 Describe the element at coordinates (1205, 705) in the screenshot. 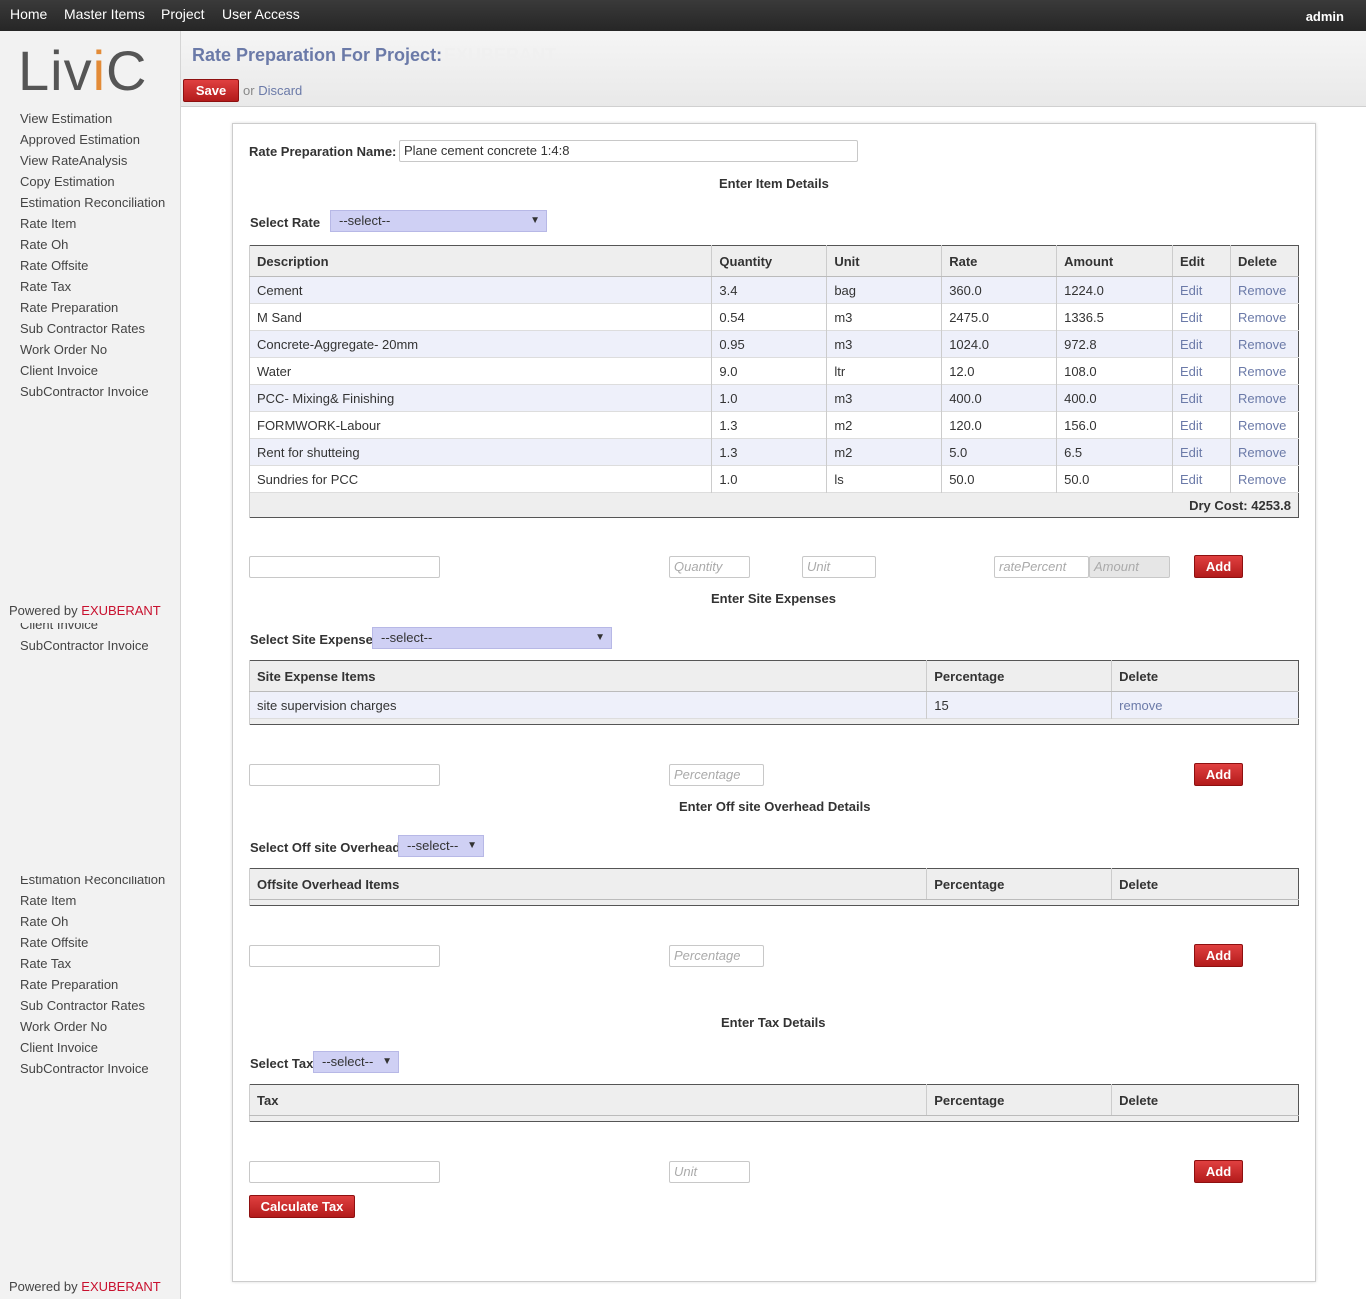

I see `remove-link: remove` at that location.